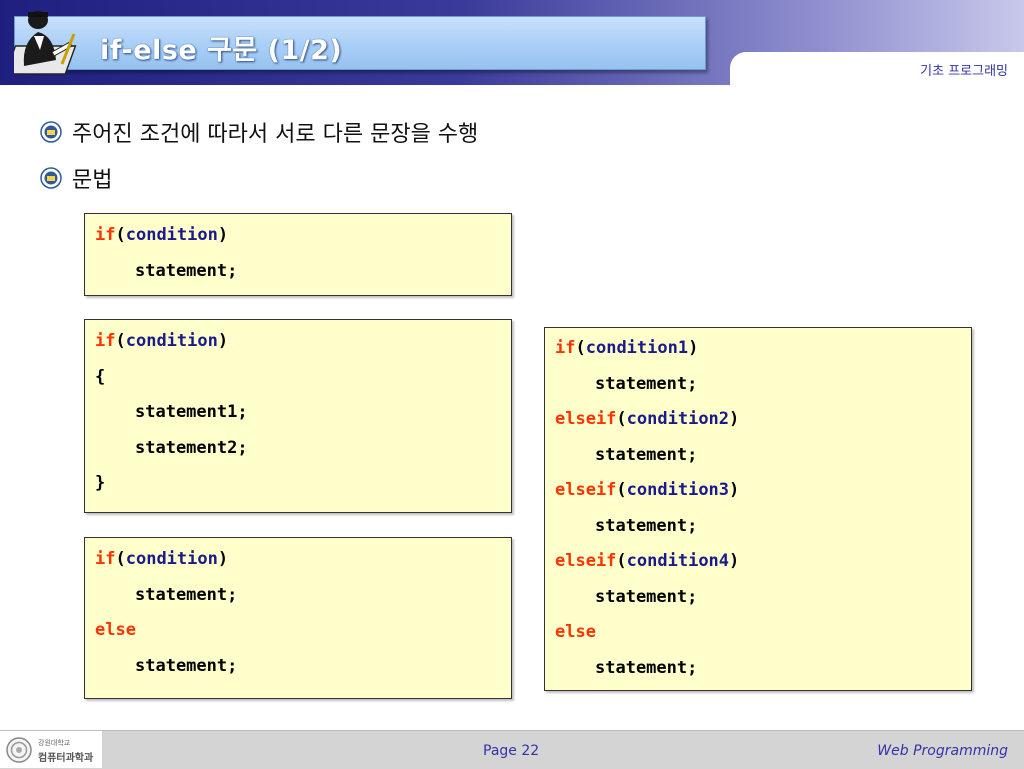  Describe the element at coordinates (678, 490) in the screenshot. I see `code-condition: condition3` at that location.